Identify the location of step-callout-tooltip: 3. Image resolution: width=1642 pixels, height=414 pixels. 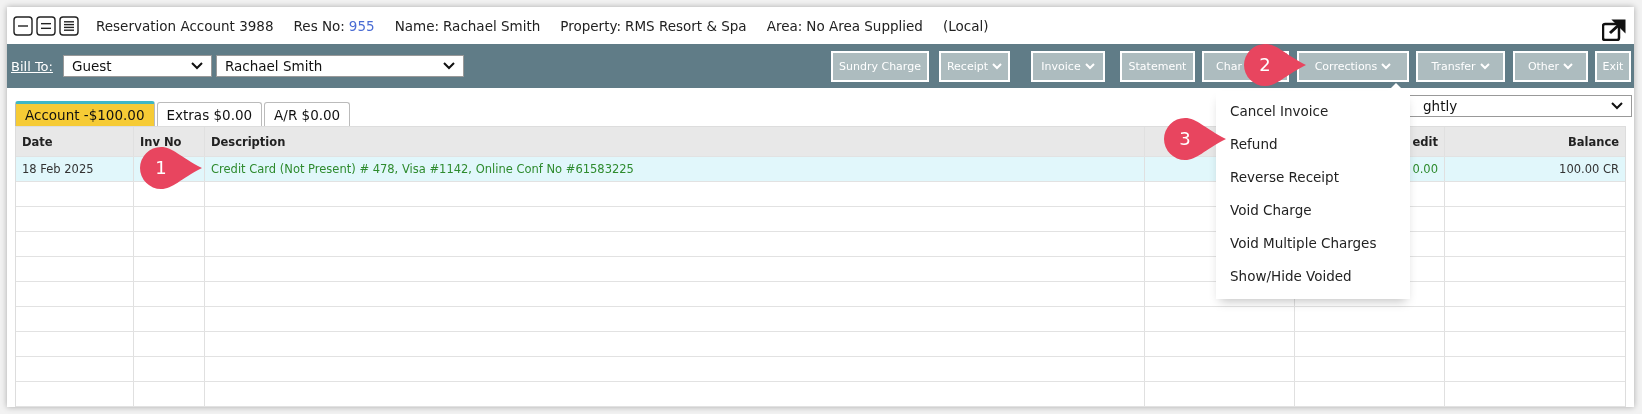
(1195, 139).